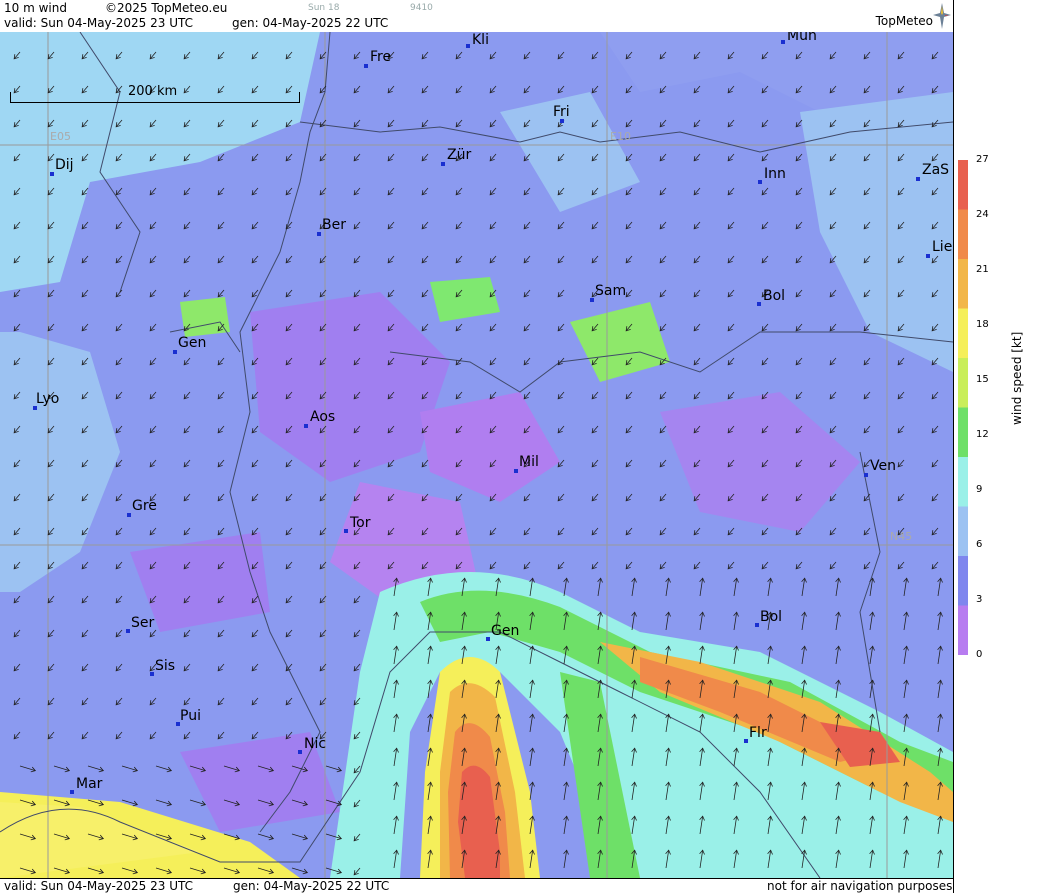 The width and height of the screenshot is (1045, 894). What do you see at coordinates (165, 666) in the screenshot?
I see `city-label: Sis` at bounding box center [165, 666].